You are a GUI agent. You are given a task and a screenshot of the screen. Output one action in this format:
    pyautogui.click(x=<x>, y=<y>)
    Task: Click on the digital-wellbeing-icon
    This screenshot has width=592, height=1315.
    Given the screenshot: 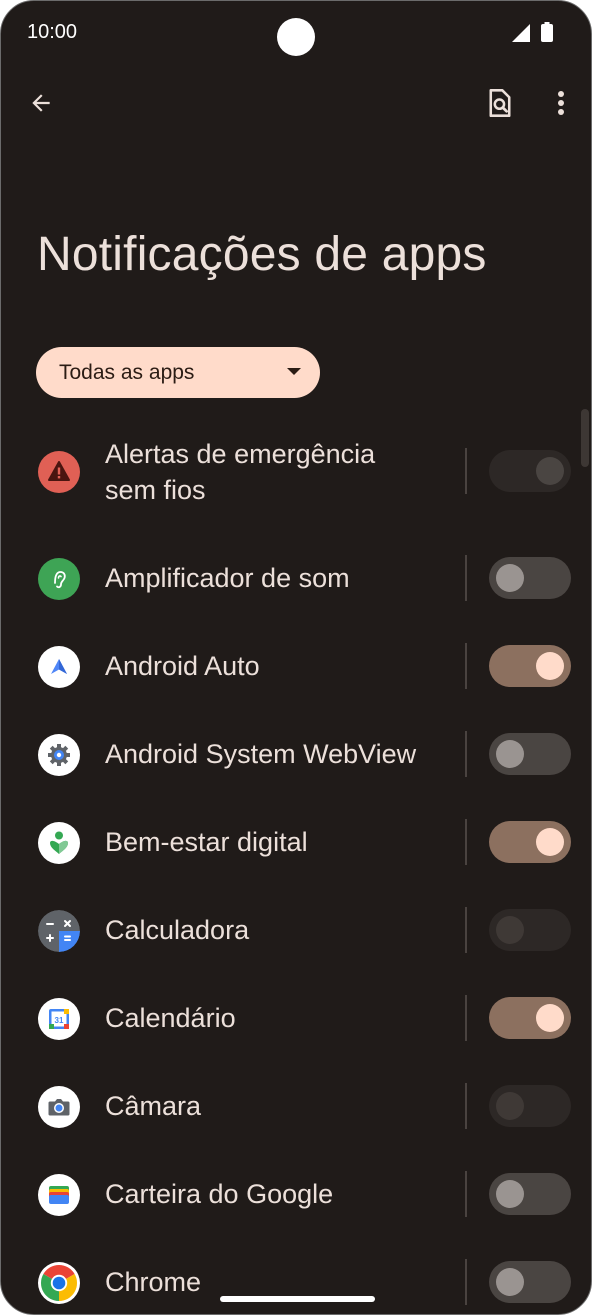 What is the action you would take?
    pyautogui.click(x=59, y=843)
    